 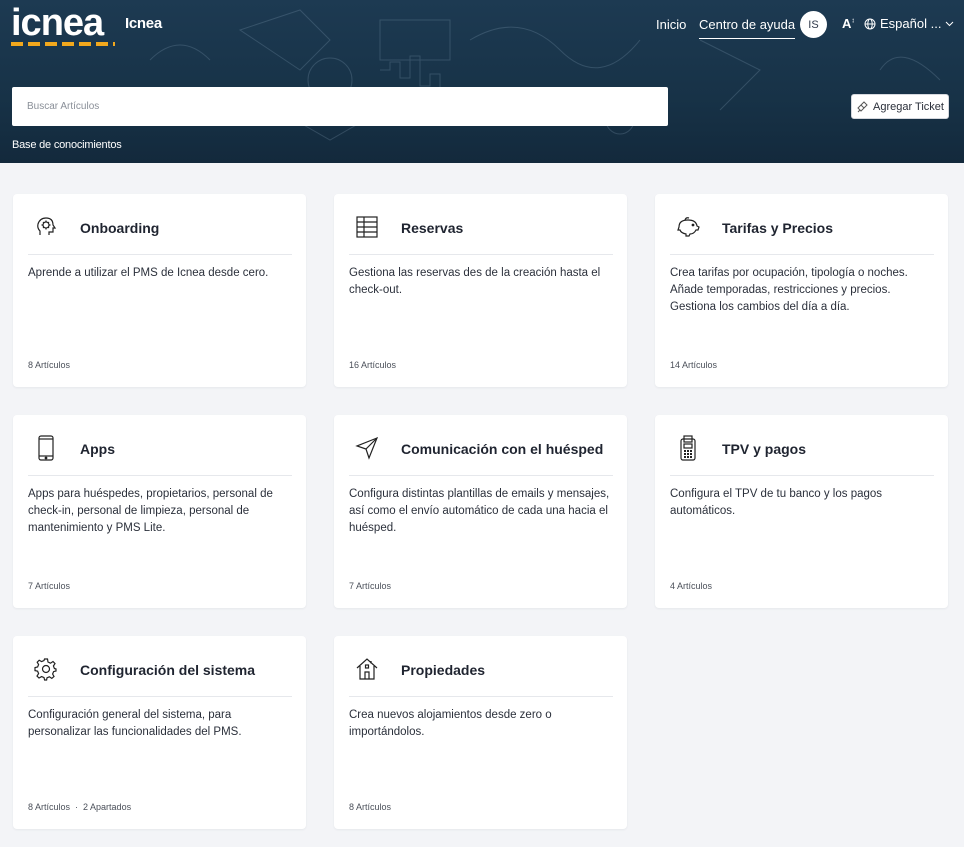 I want to click on article-count: 14 Artículos, so click(x=694, y=365).